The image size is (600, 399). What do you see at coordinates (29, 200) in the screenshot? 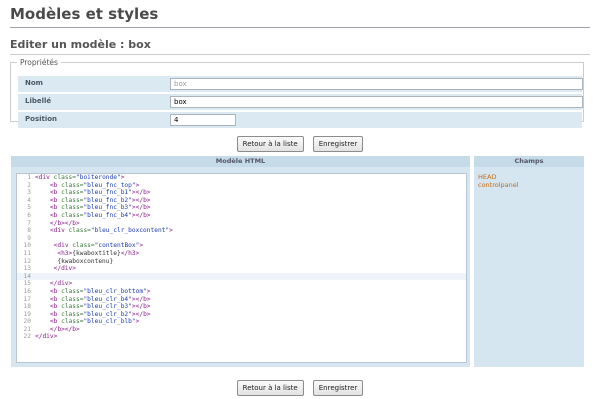
I see `line-number: 4` at bounding box center [29, 200].